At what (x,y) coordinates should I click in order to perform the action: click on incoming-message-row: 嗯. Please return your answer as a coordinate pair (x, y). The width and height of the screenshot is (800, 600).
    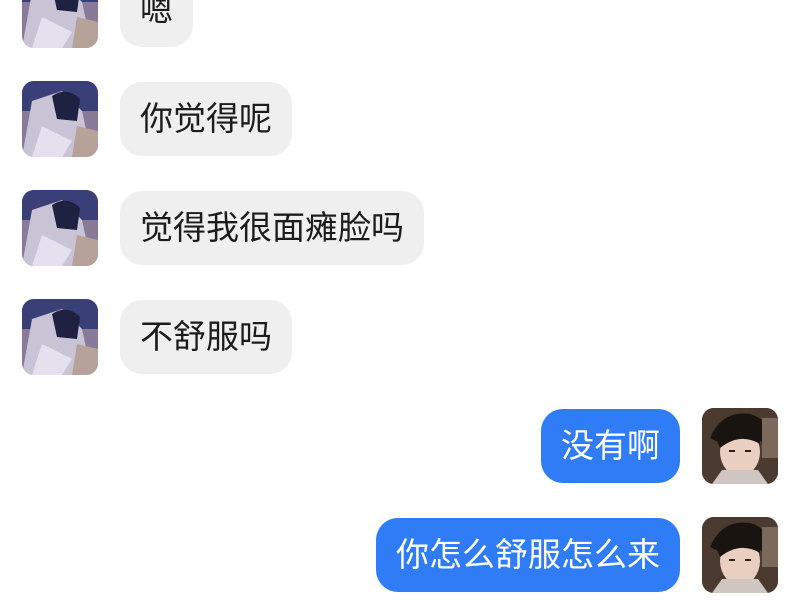
    Looking at the image, I should click on (400, 26).